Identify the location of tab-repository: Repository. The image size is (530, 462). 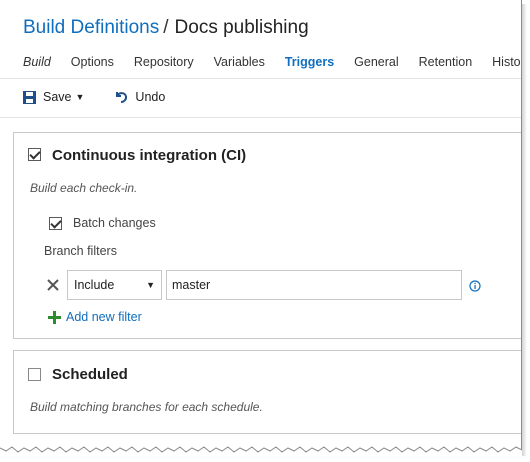
(164, 62).